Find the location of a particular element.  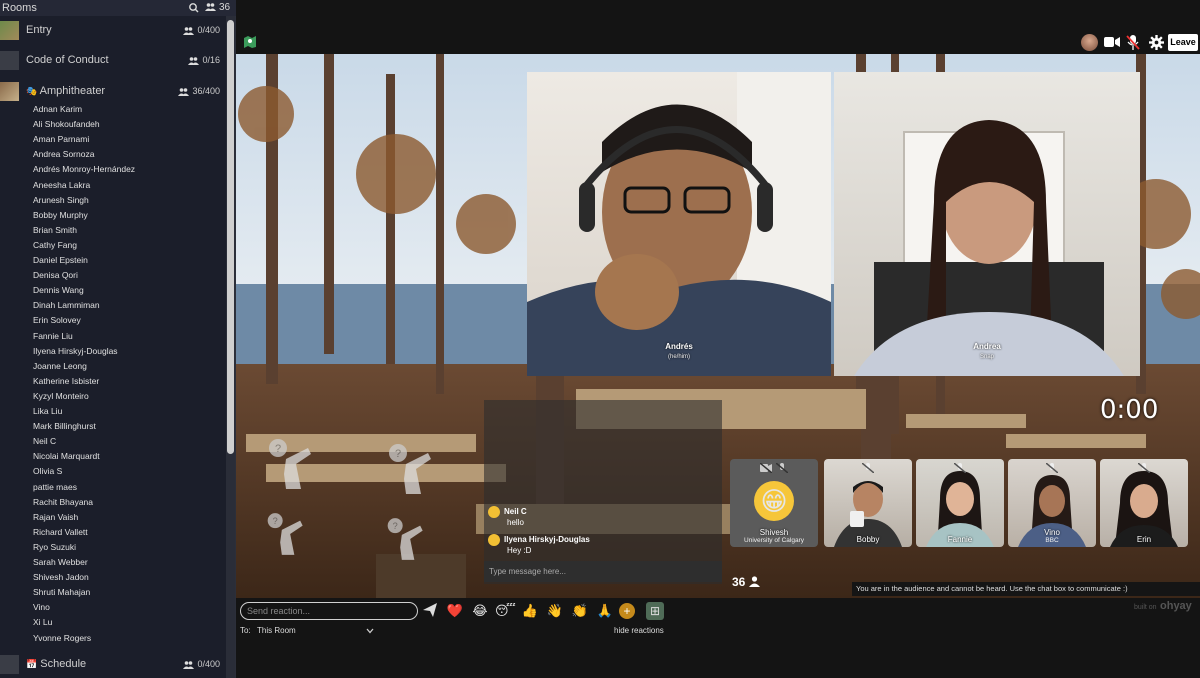

send-icon is located at coordinates (430, 610).